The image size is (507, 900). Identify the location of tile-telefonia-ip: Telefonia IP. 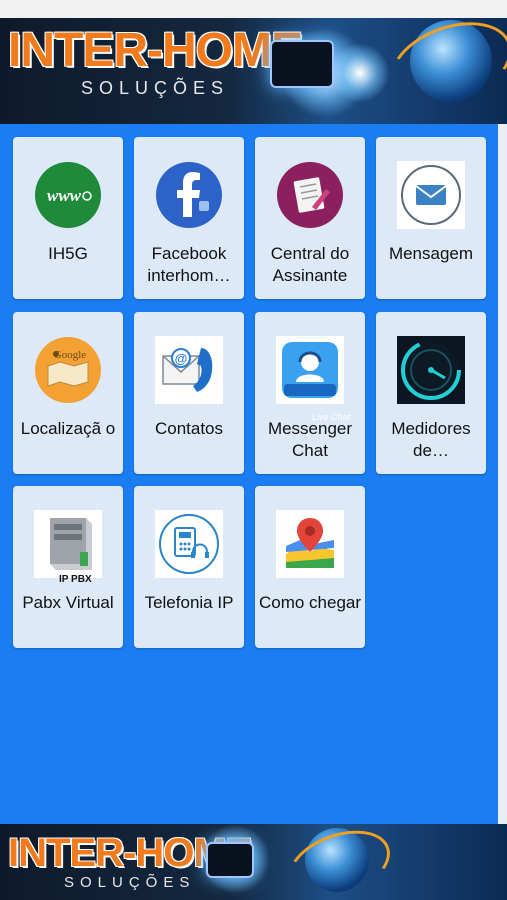
(189, 567).